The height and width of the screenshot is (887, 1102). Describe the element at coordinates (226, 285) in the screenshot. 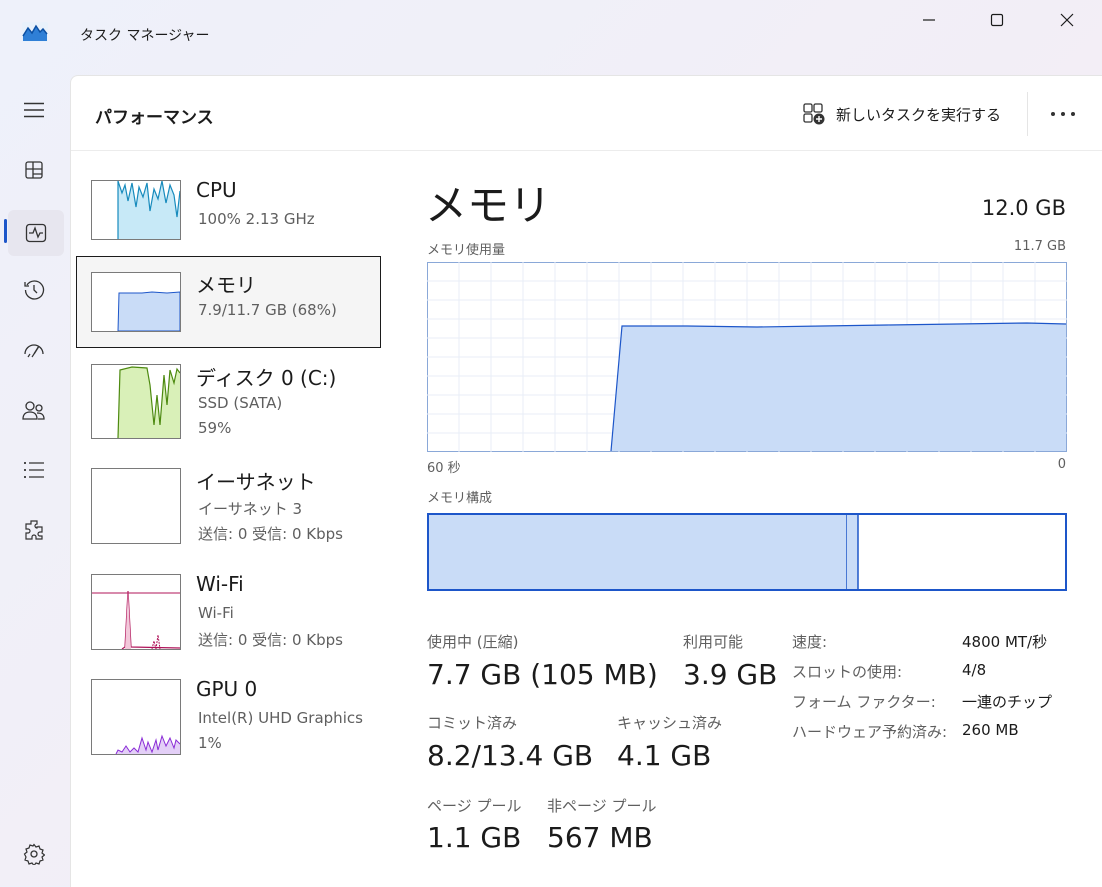

I see `resource-name: メモリ` at that location.